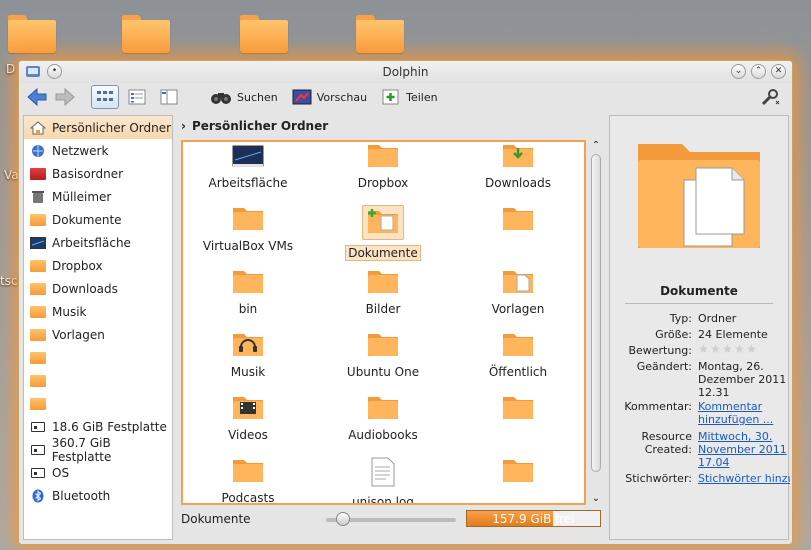  What do you see at coordinates (98, 242) in the screenshot?
I see `sidebar-item: Arbeitsfläche` at bounding box center [98, 242].